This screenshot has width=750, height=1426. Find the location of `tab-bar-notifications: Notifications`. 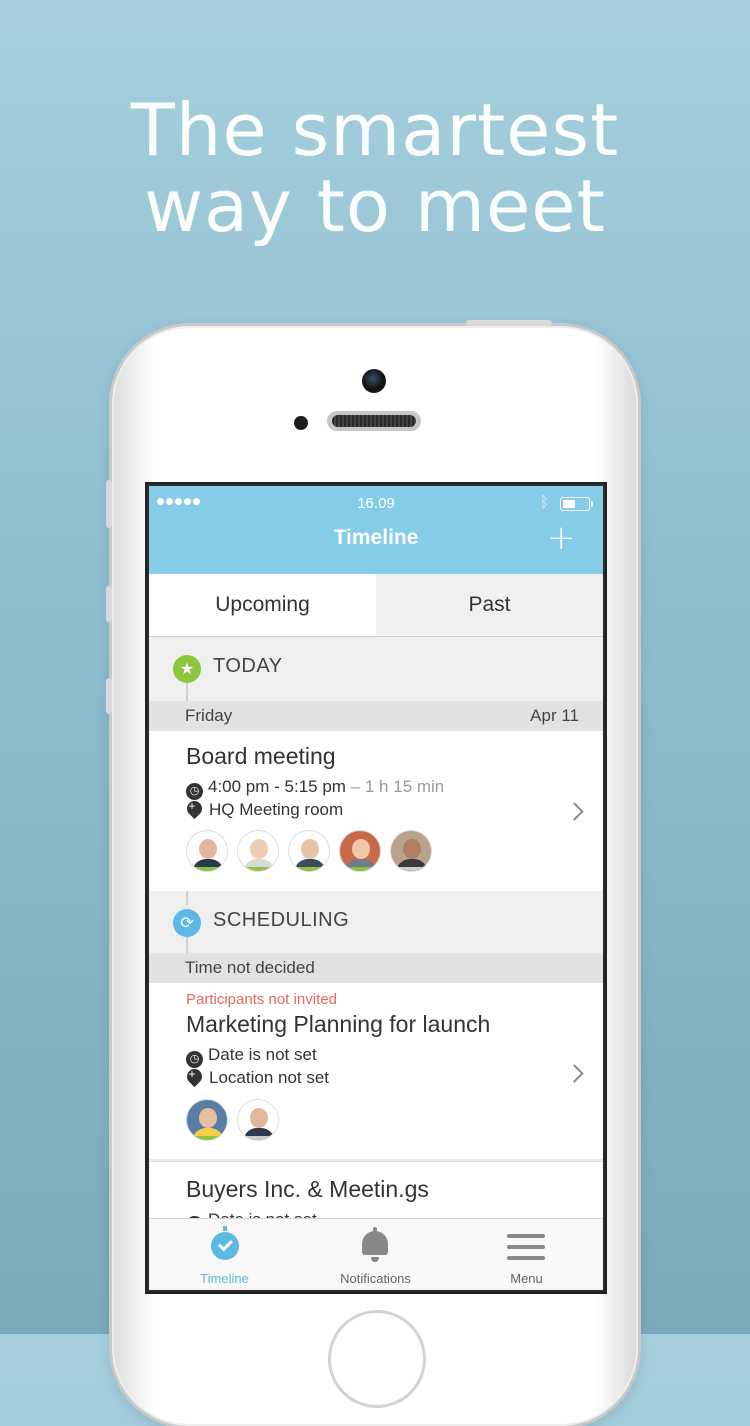

tab-bar-notifications: Notifications is located at coordinates (375, 1254).